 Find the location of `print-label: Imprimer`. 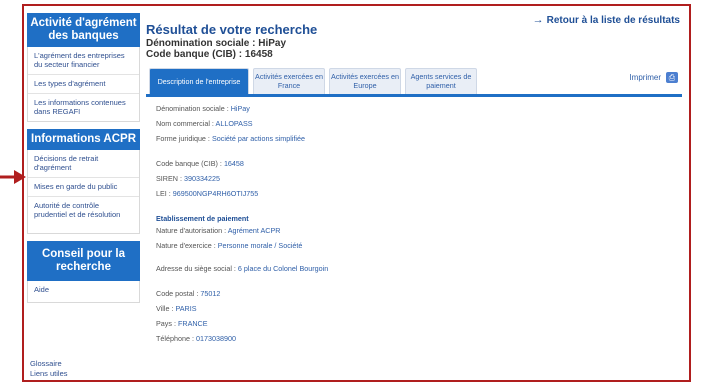

print-label: Imprimer is located at coordinates (645, 77).